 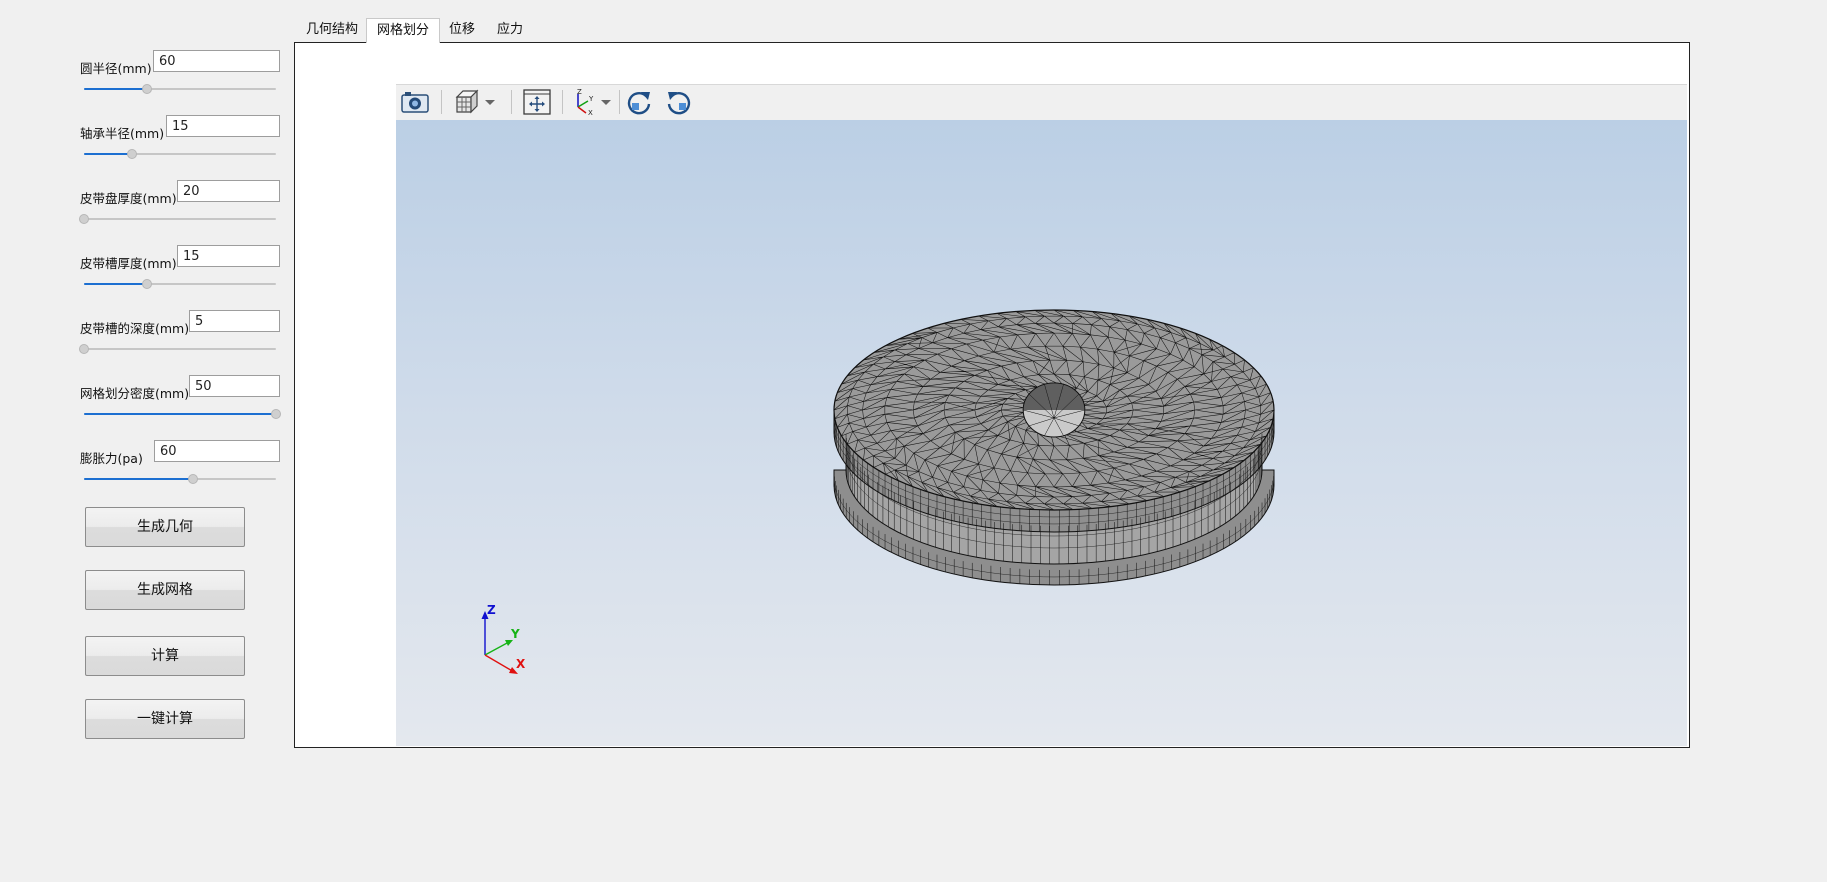 I want to click on axis-label-x: X, so click(x=521, y=664).